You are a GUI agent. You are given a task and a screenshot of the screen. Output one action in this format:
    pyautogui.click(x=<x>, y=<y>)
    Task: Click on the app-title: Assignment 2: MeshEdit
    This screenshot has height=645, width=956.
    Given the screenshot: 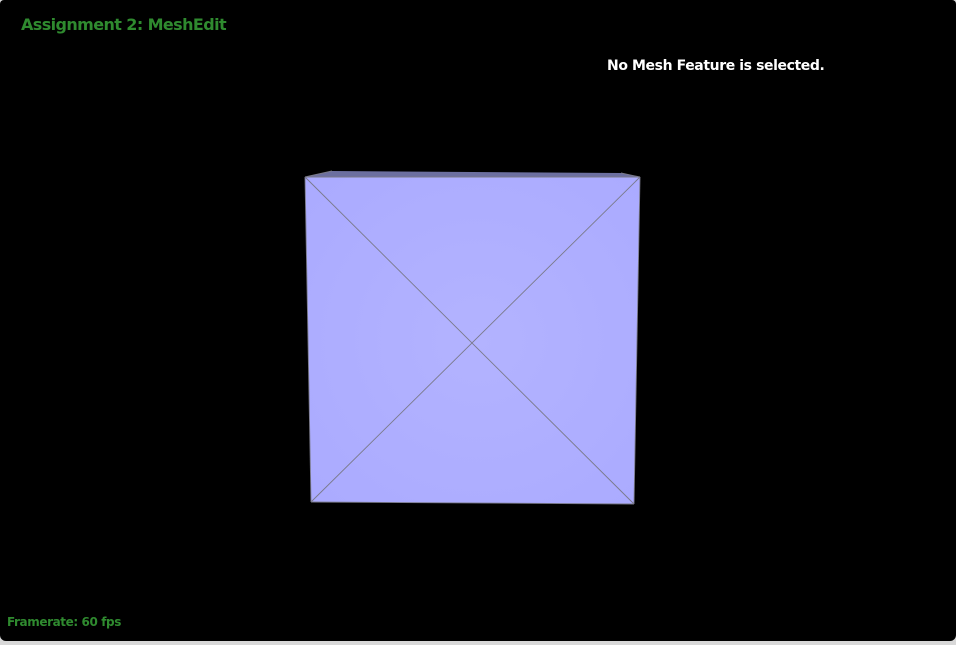 What is the action you would take?
    pyautogui.click(x=124, y=24)
    